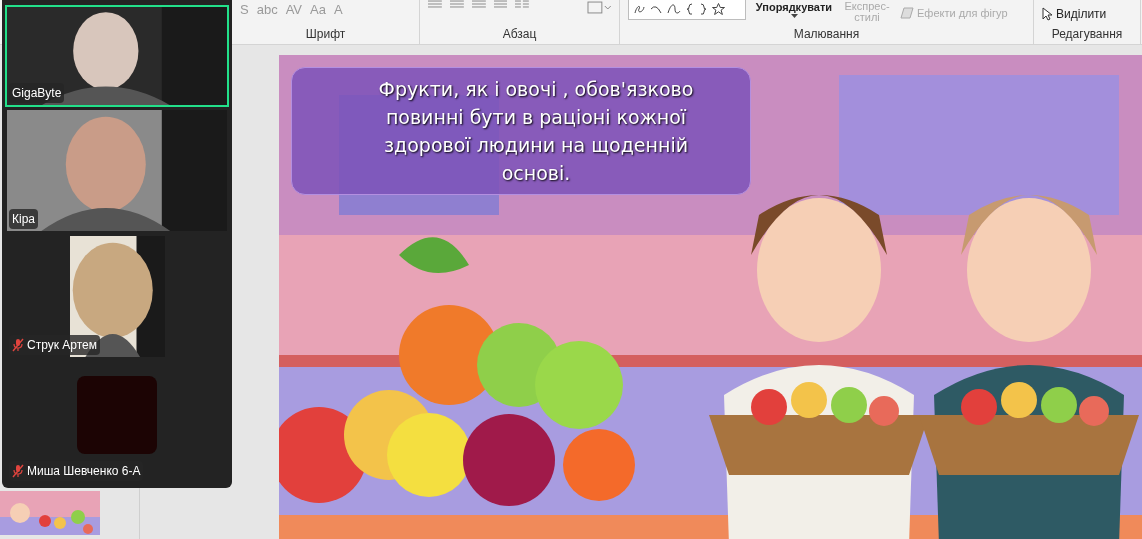 This screenshot has height=539, width=1142. Describe the element at coordinates (674, 9) in the screenshot. I see `wave-icon` at that location.